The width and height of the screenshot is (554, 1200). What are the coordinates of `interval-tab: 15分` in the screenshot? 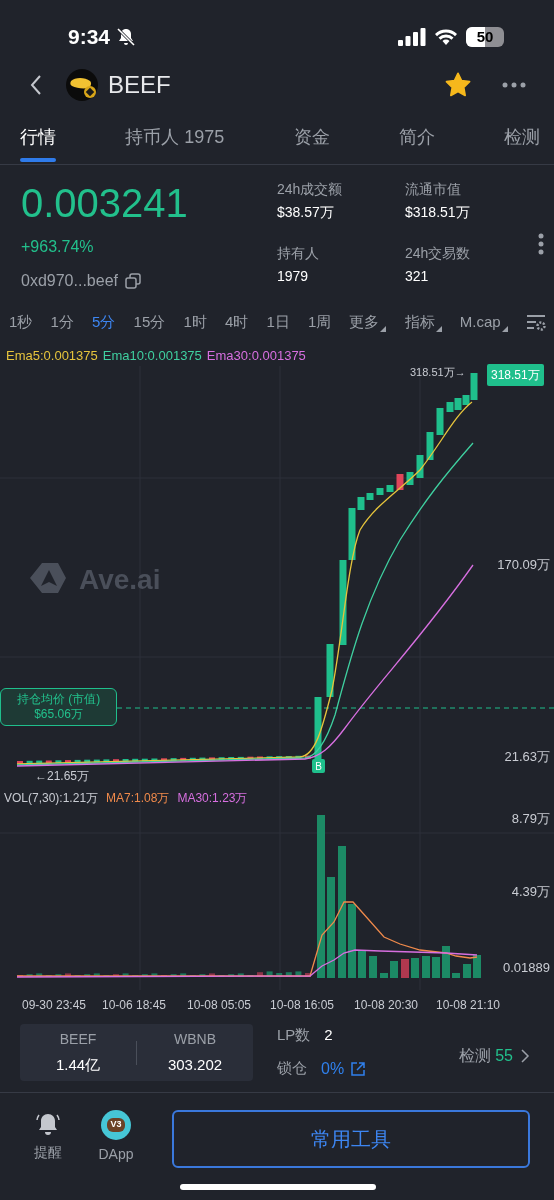 It's located at (149, 322).